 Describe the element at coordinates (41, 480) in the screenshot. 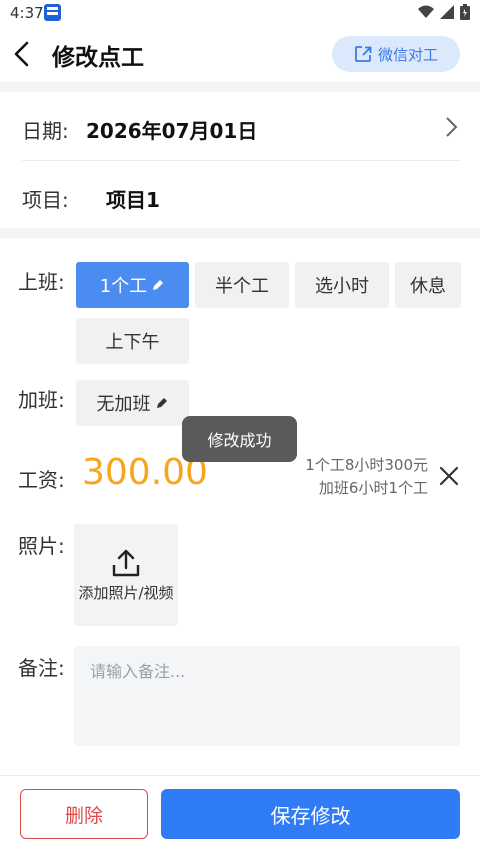

I see `wage-label: 工资:` at that location.